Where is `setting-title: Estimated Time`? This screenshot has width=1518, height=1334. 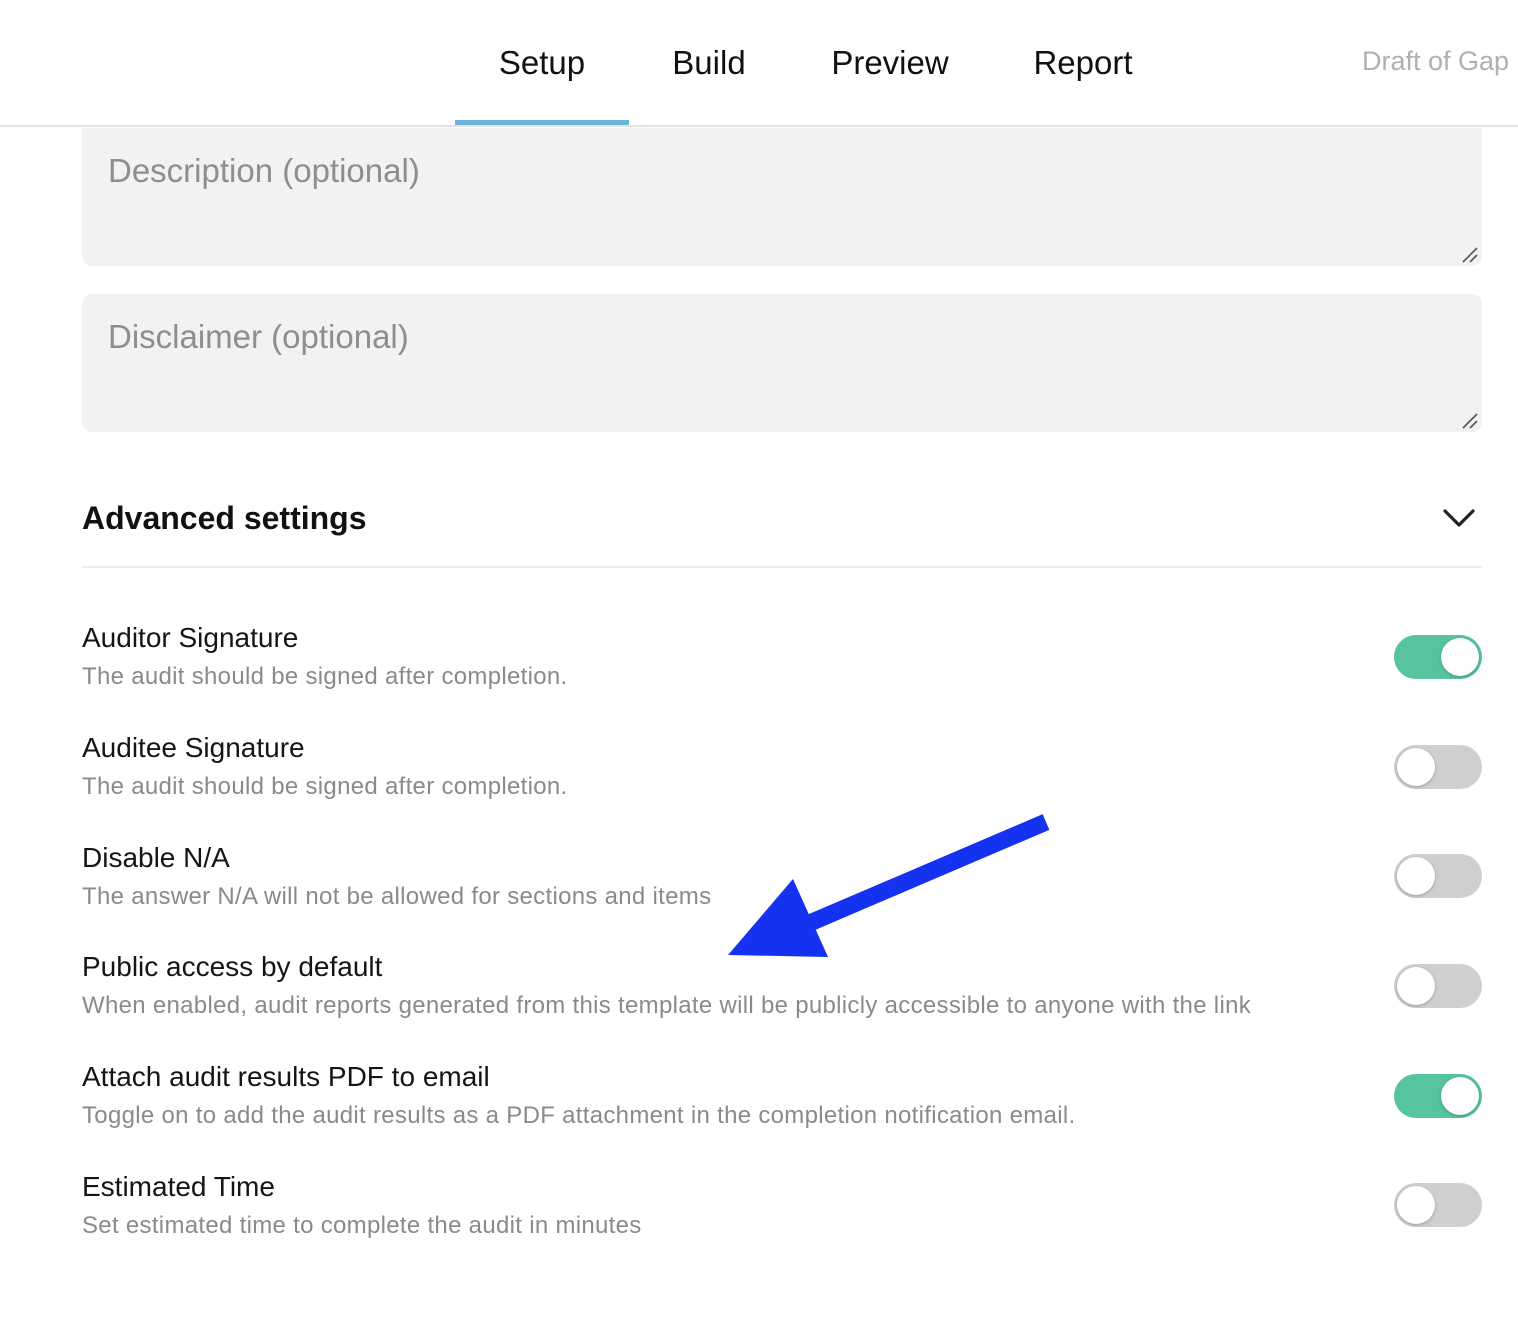 setting-title: Estimated Time is located at coordinates (178, 1186).